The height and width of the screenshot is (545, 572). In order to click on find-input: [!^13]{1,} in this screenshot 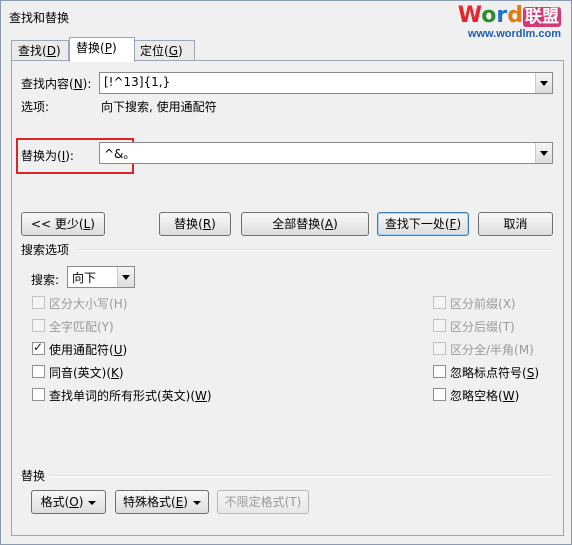, I will do `click(326, 83)`.